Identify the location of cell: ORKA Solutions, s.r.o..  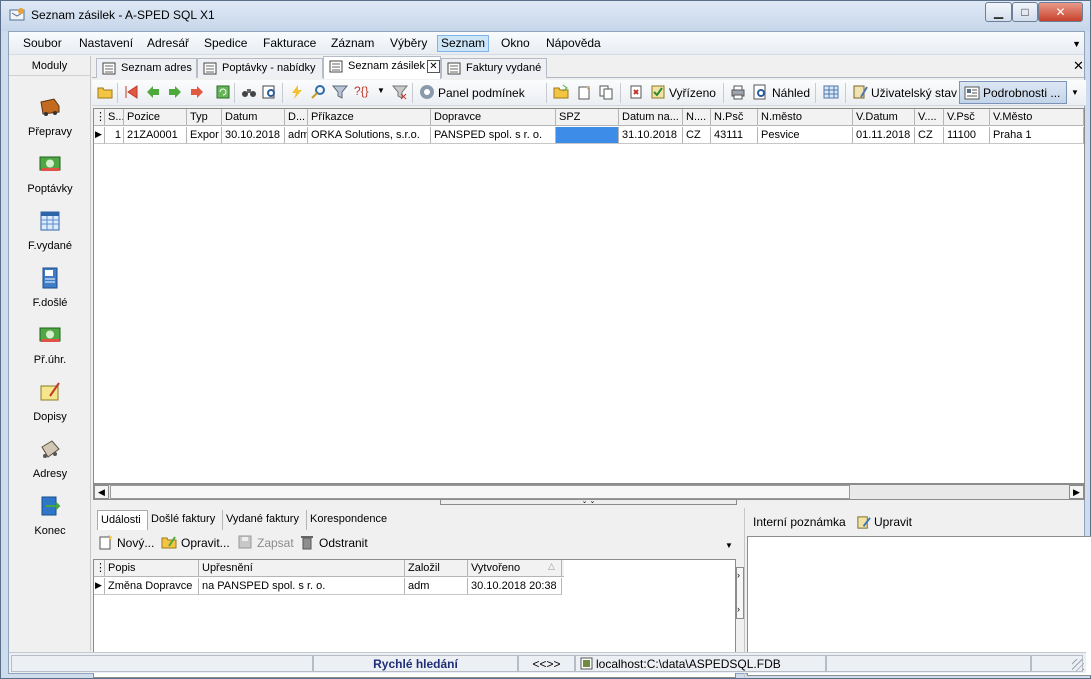
(369, 135).